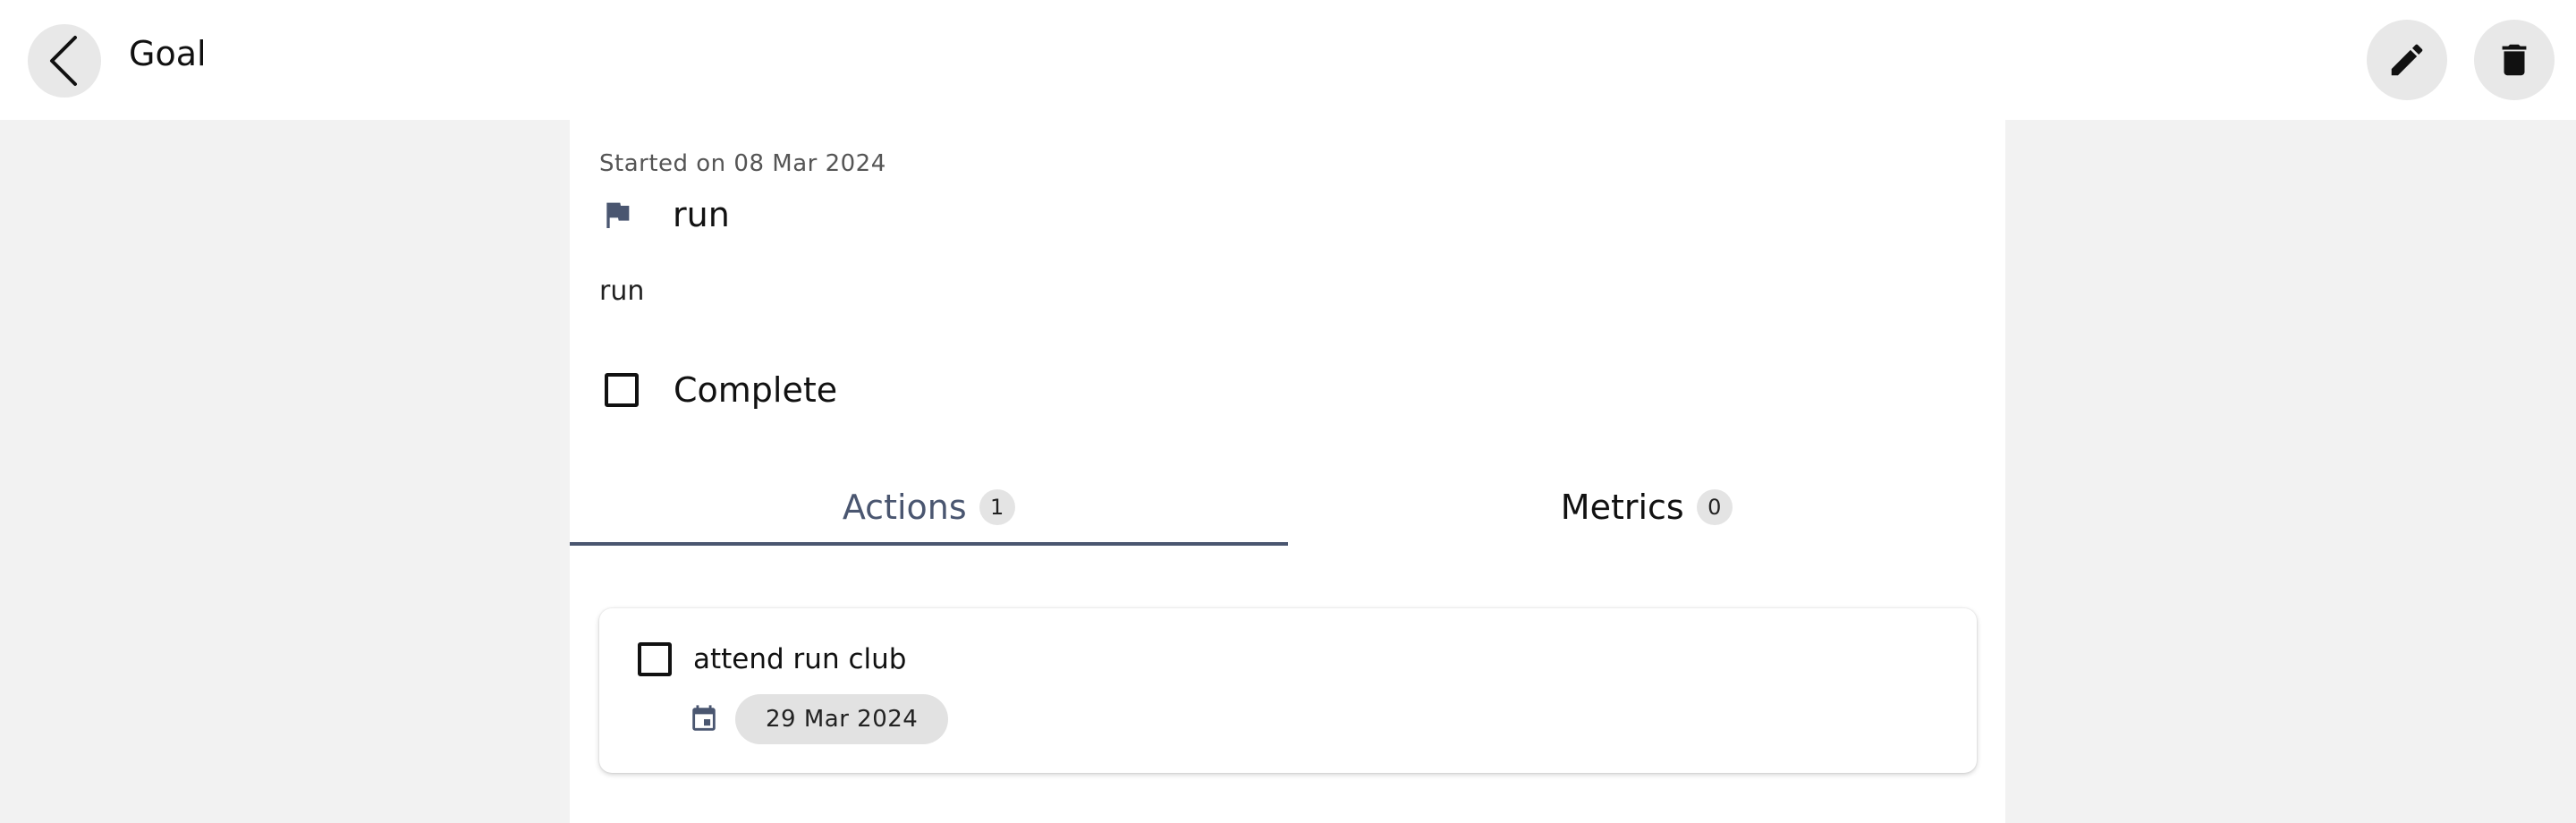  I want to click on tab-metrics: Metrics 0, so click(1647, 507).